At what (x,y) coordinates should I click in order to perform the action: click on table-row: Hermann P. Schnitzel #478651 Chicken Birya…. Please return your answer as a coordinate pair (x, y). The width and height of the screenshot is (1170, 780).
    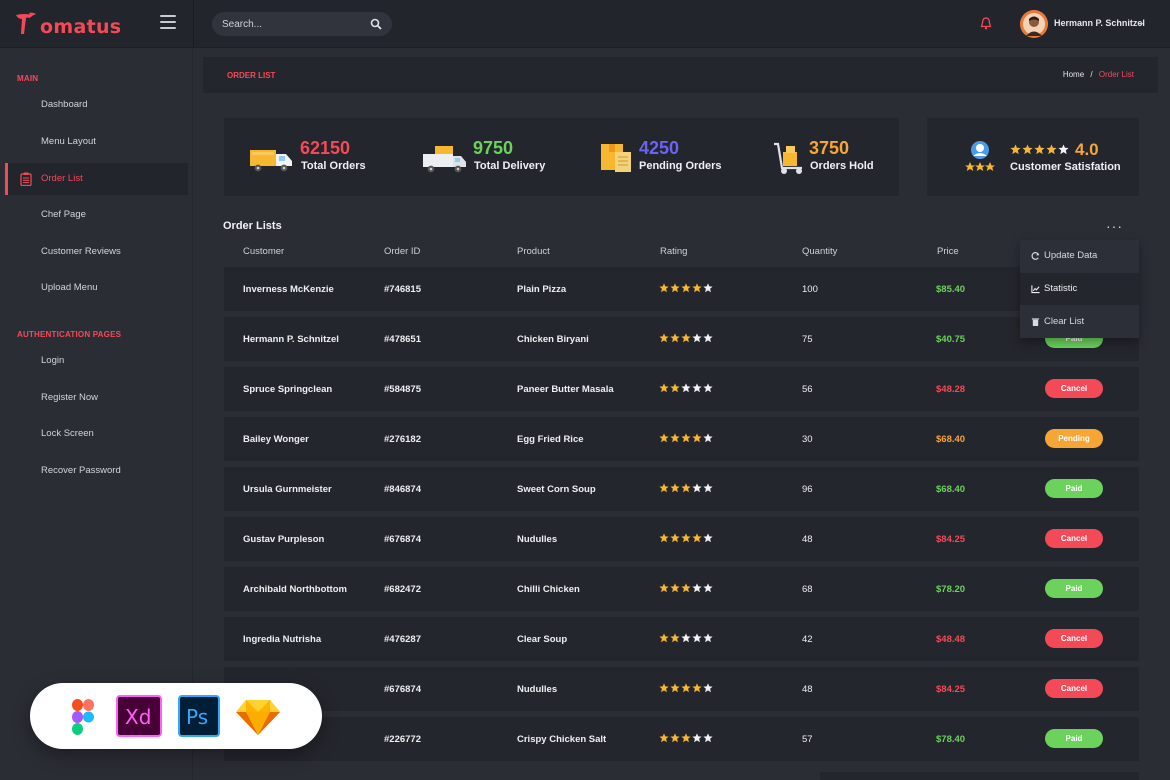
    Looking at the image, I should click on (681, 339).